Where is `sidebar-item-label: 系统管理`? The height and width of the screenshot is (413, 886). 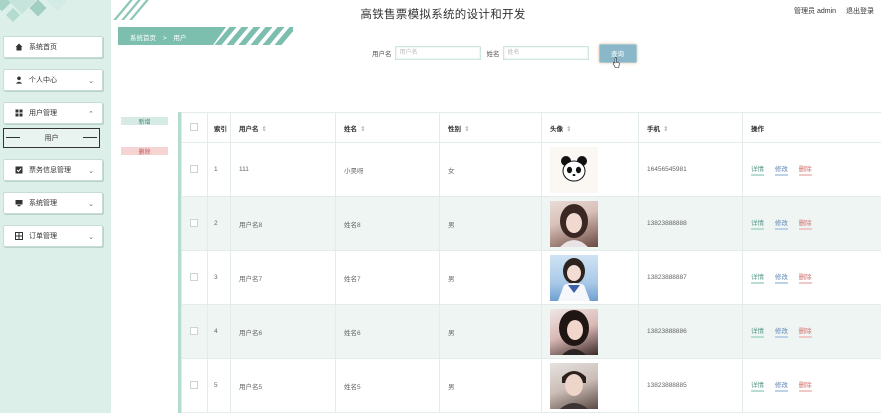
sidebar-item-label: 系统管理 is located at coordinates (43, 203).